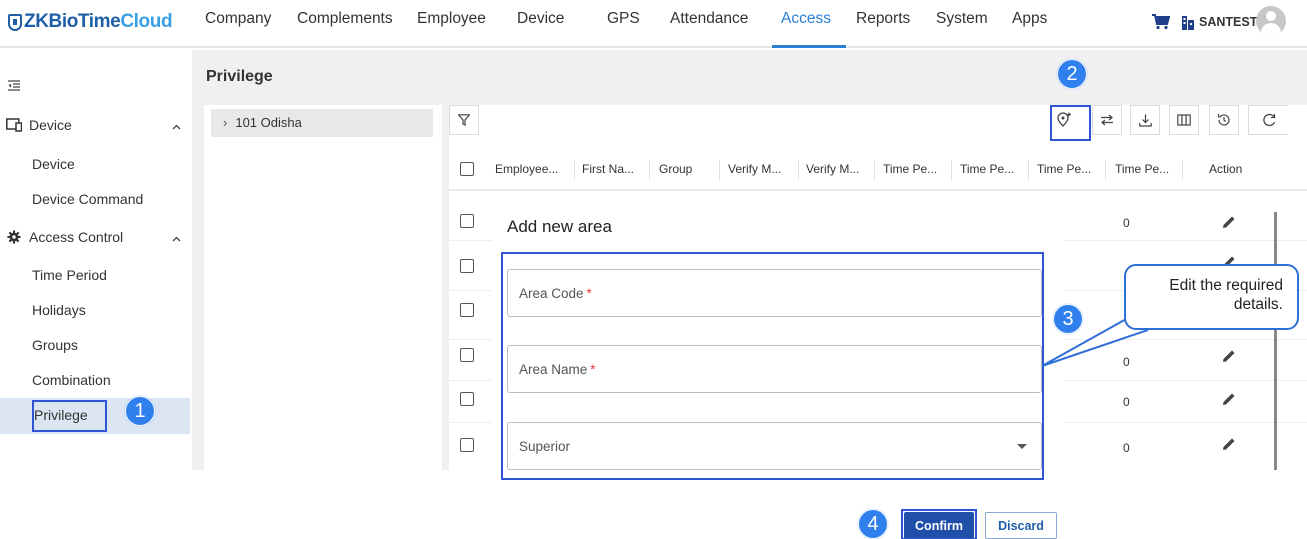  I want to click on area-tree-panel: › 101 Odisha, so click(323, 287).